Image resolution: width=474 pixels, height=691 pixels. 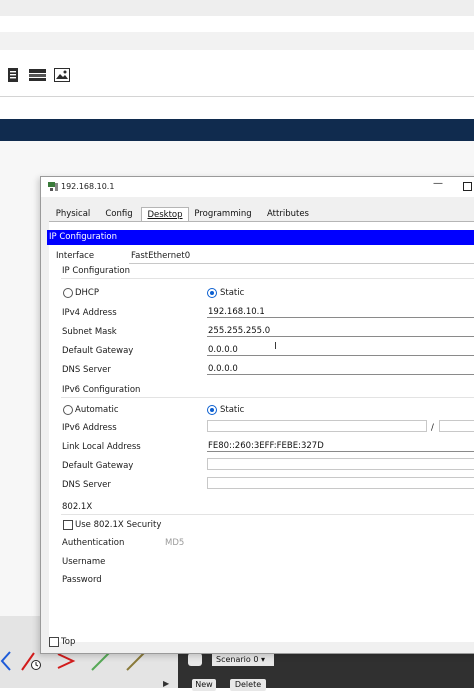 What do you see at coordinates (467, 186) in the screenshot?
I see `maximize-button` at bounding box center [467, 186].